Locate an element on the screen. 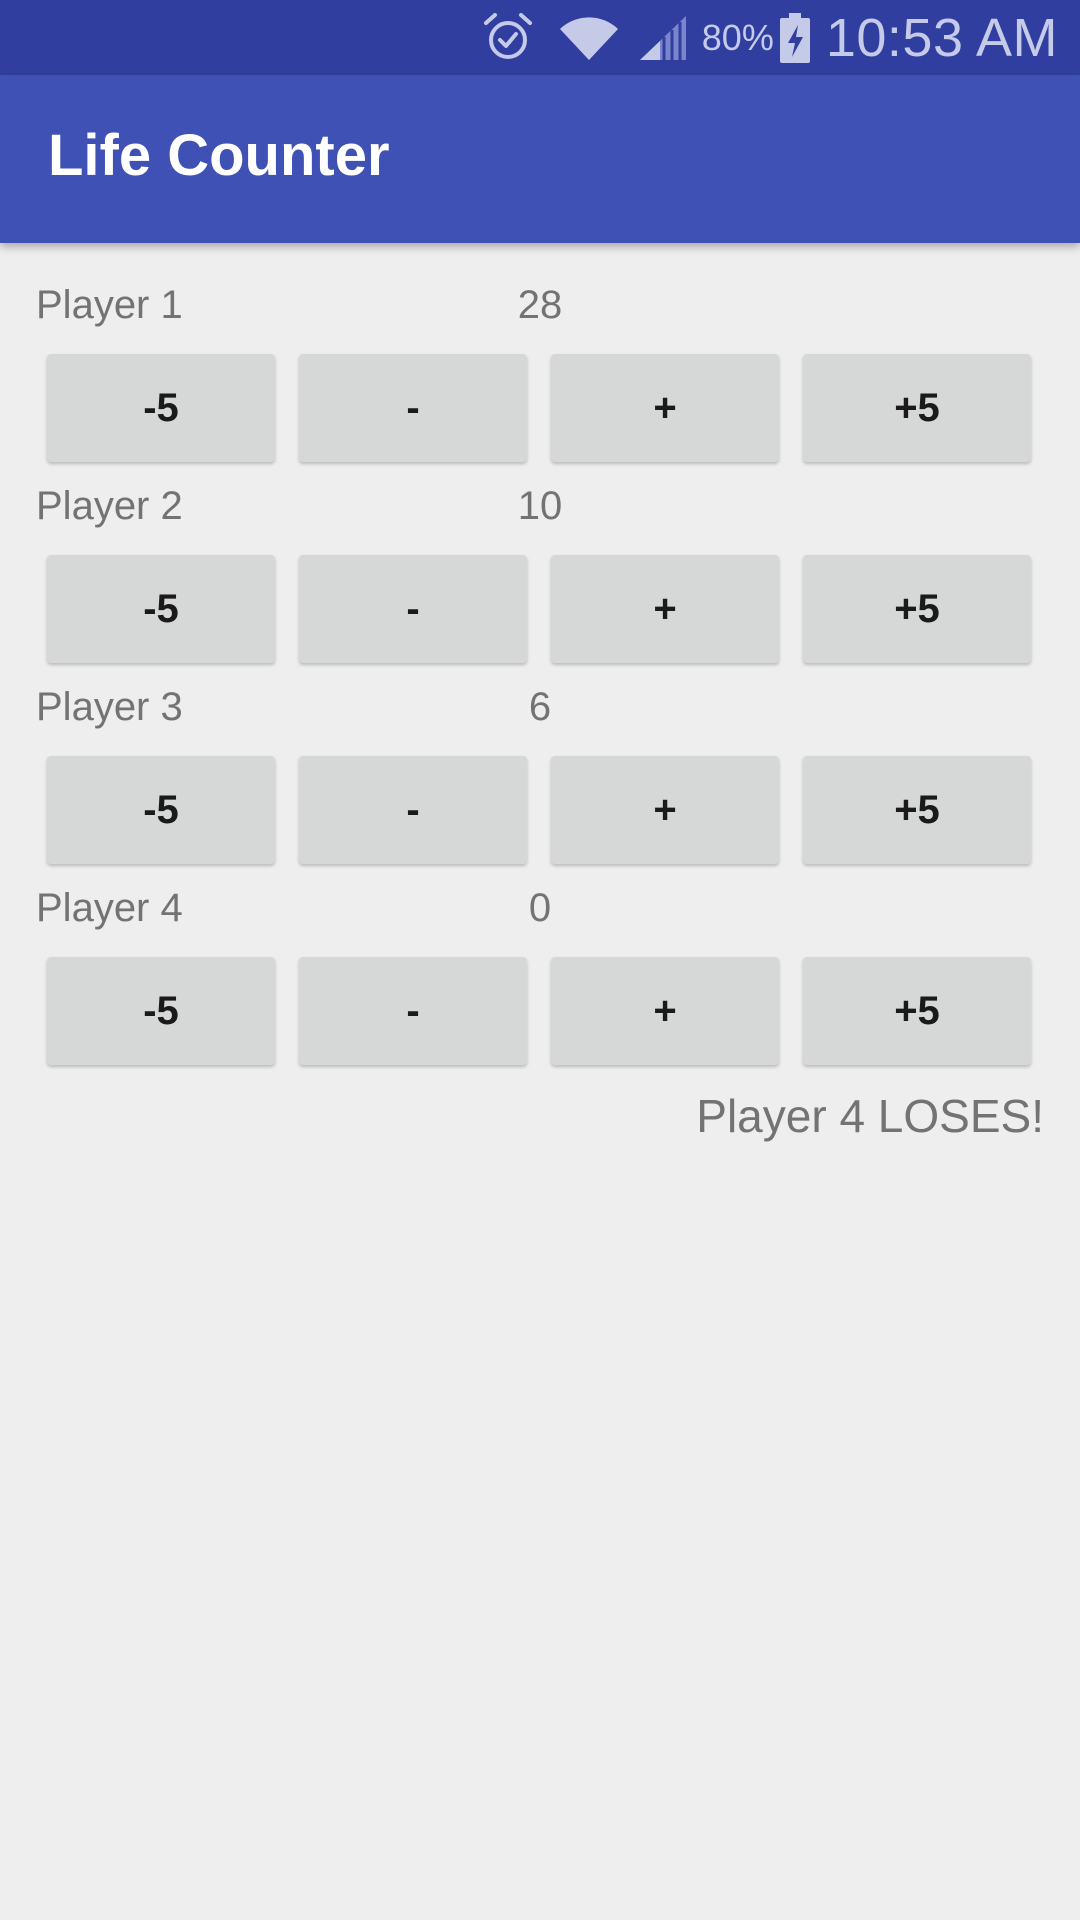  player-row: Player 2 10 -5 - + +5 is located at coordinates (540, 553).